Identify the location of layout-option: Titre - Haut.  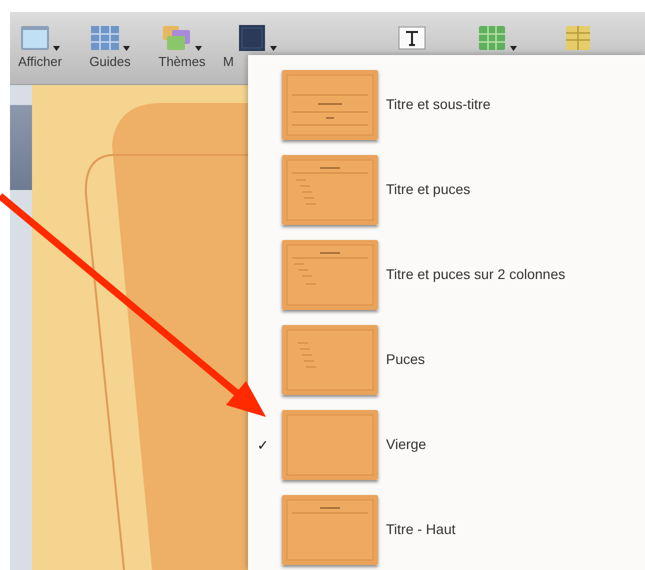
(421, 529).